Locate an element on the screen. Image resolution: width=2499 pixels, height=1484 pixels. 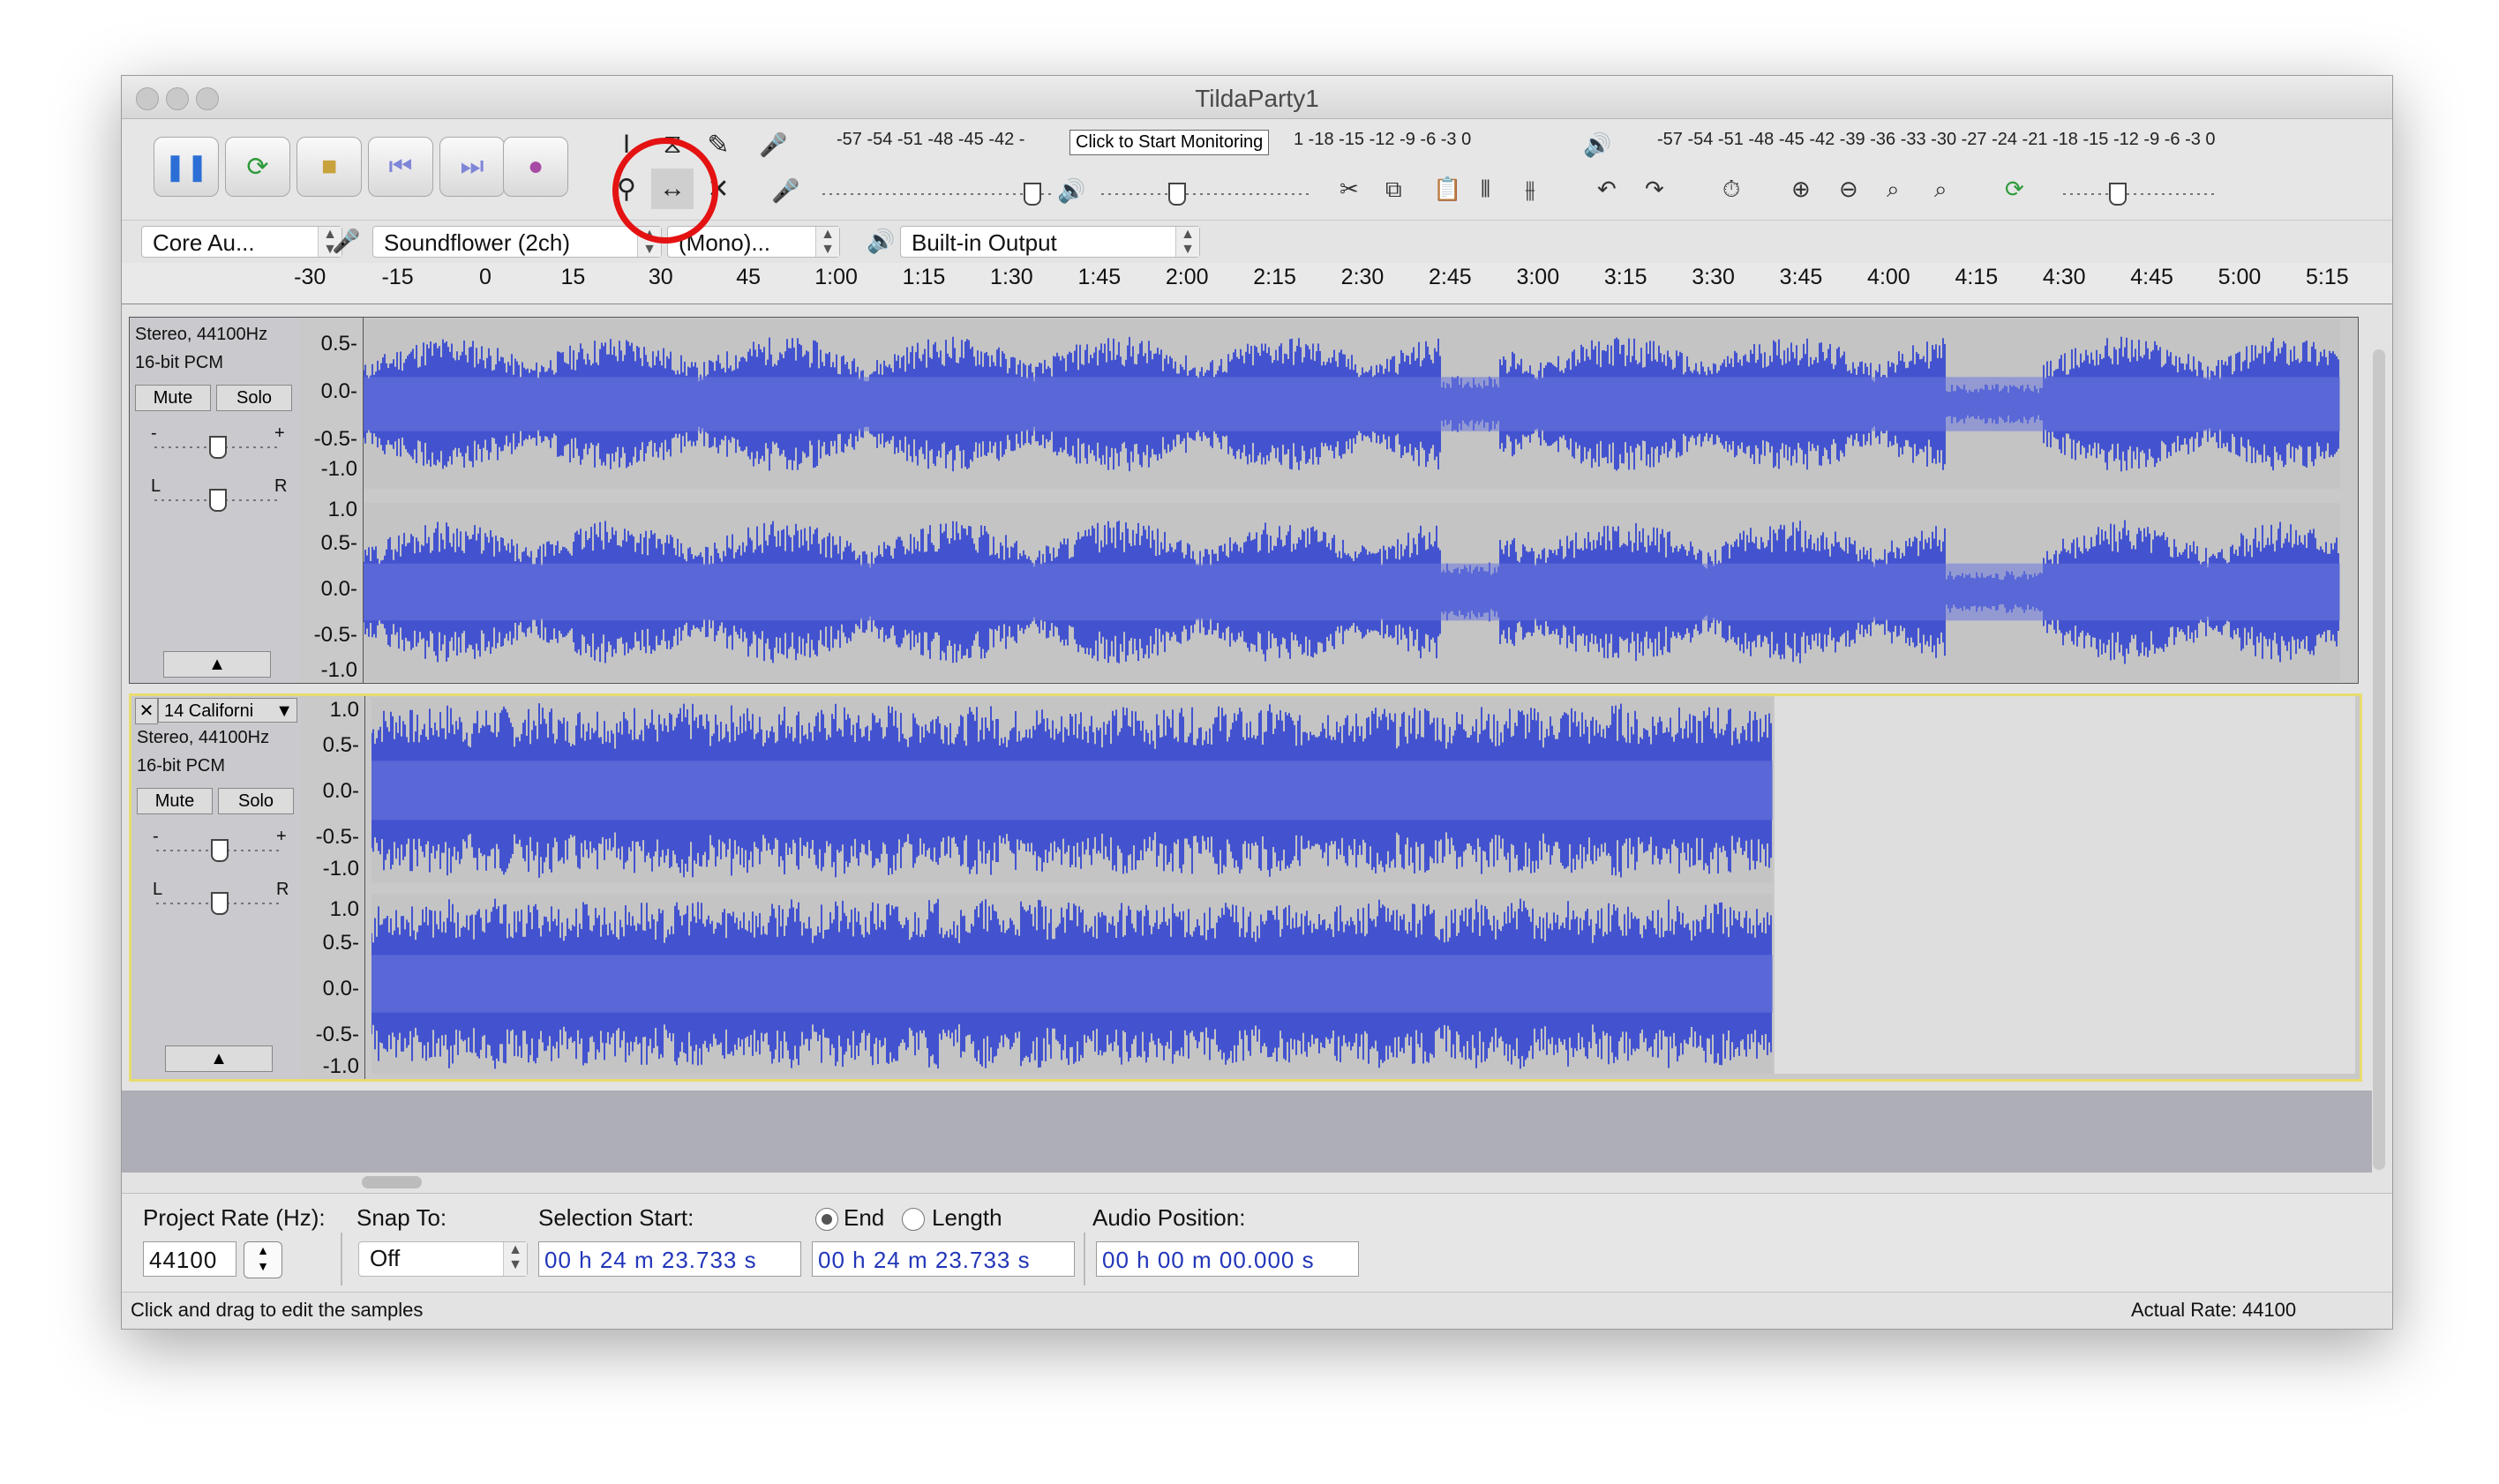
window-title: TildaParty1 is located at coordinates (1257, 98).